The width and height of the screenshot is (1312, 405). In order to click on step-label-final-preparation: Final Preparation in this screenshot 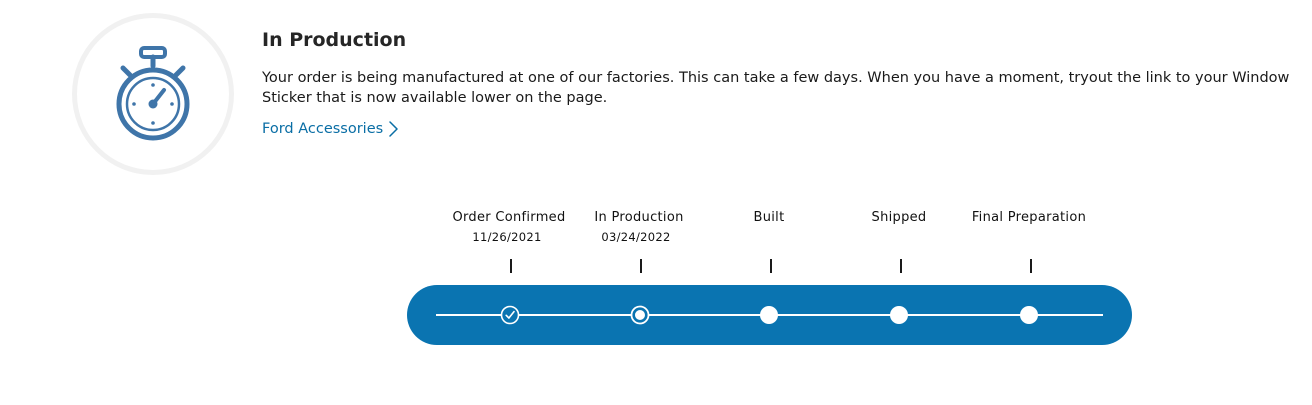, I will do `click(1029, 217)`.